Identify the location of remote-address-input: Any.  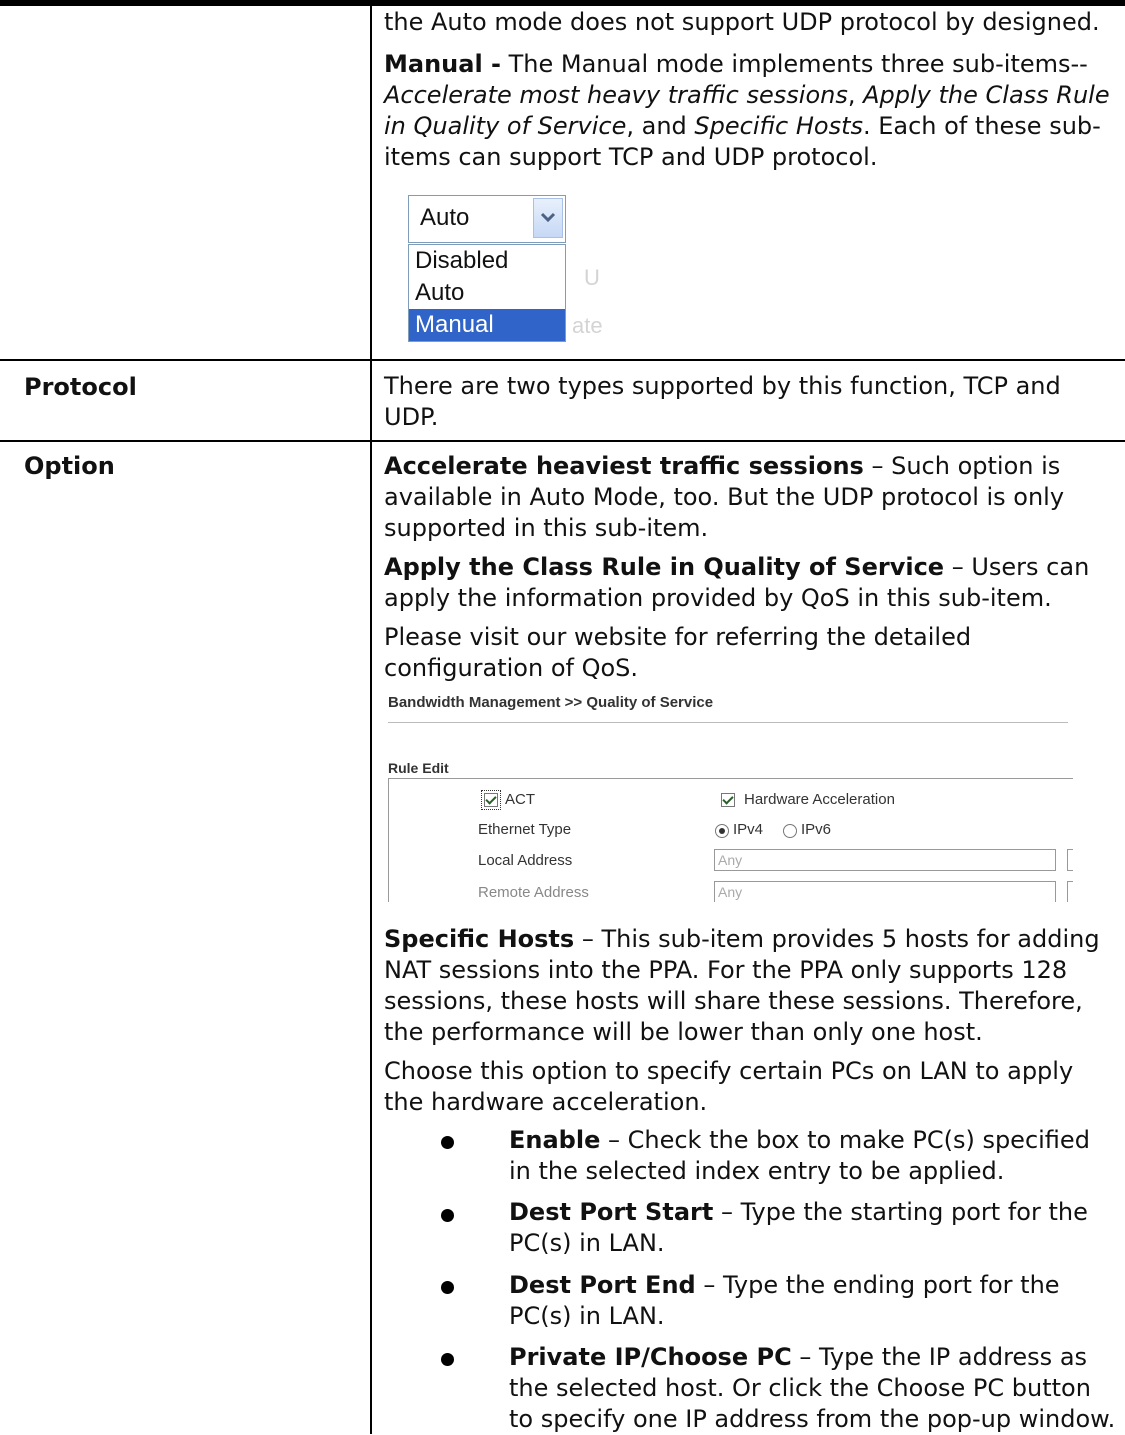
(885, 891).